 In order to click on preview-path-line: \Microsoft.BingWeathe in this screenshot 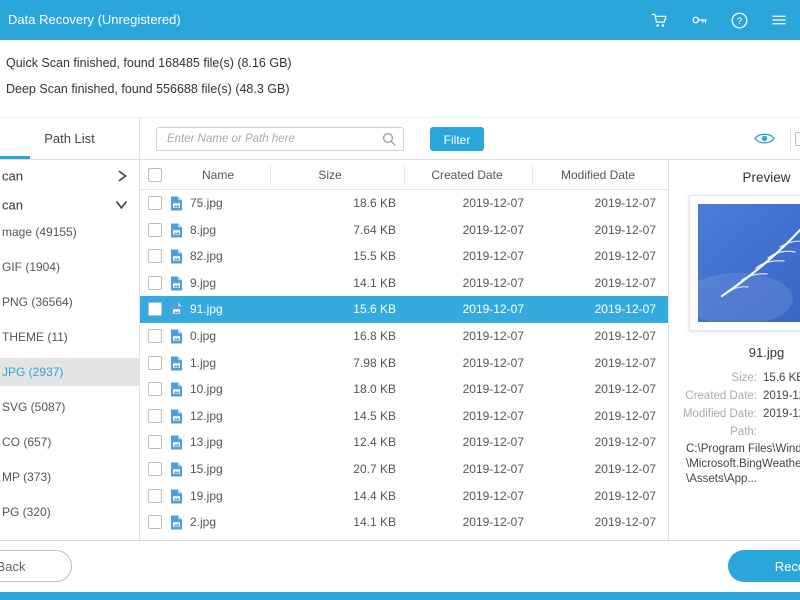, I will do `click(743, 464)`.